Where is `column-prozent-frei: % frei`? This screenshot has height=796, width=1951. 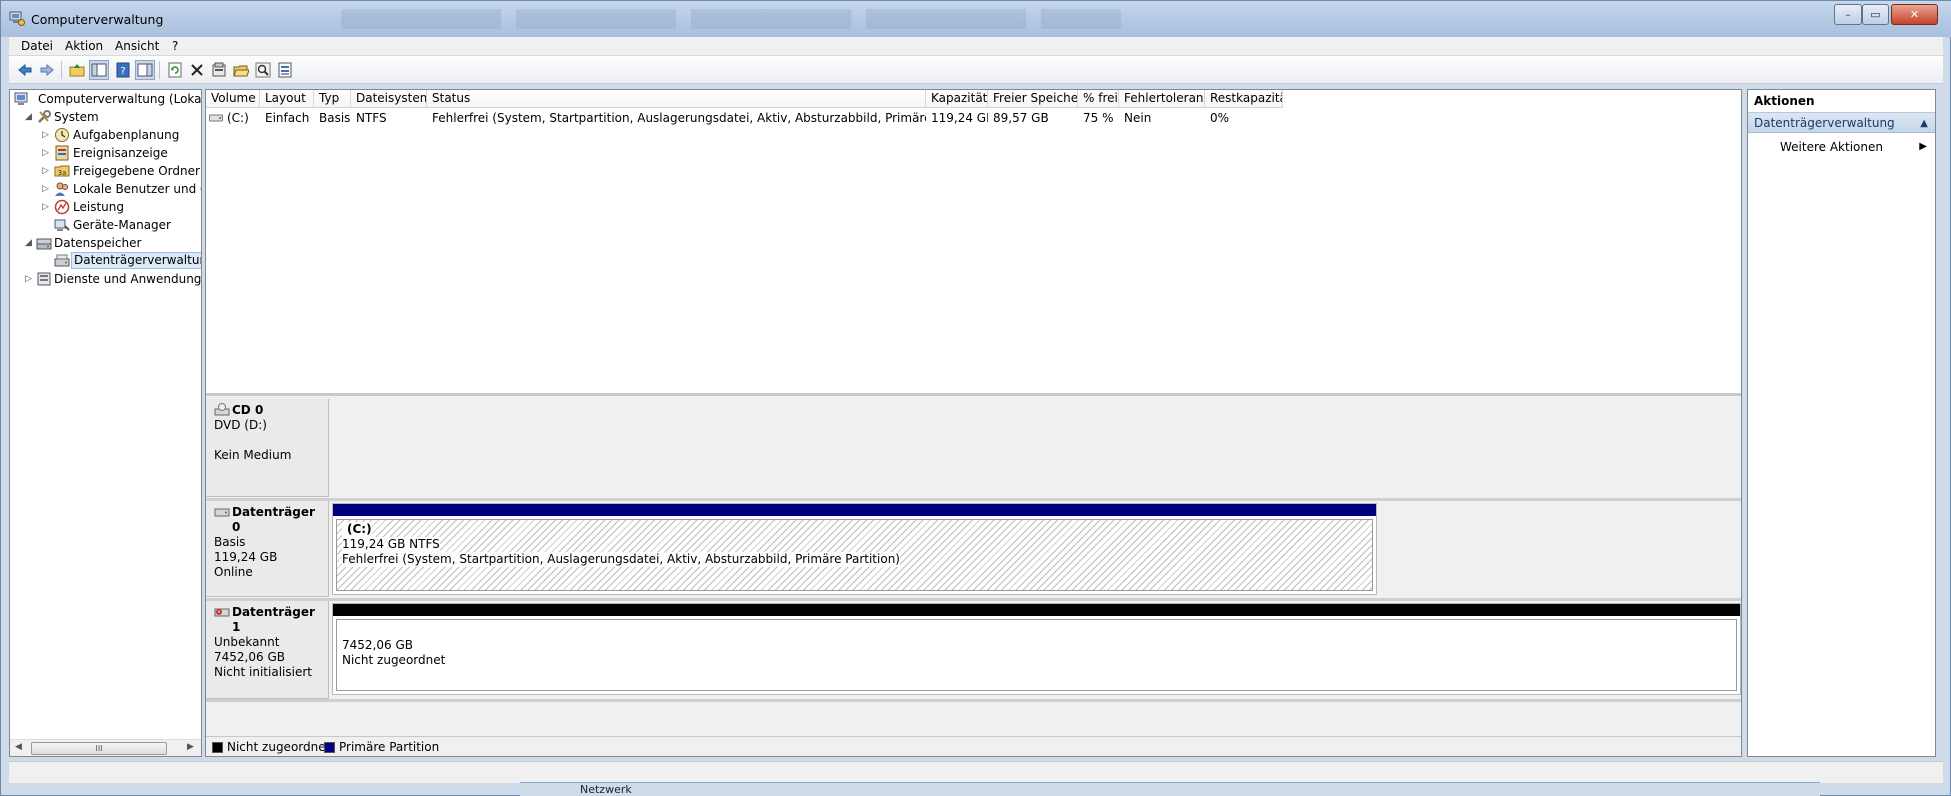 column-prozent-frei: % frei is located at coordinates (1098, 99).